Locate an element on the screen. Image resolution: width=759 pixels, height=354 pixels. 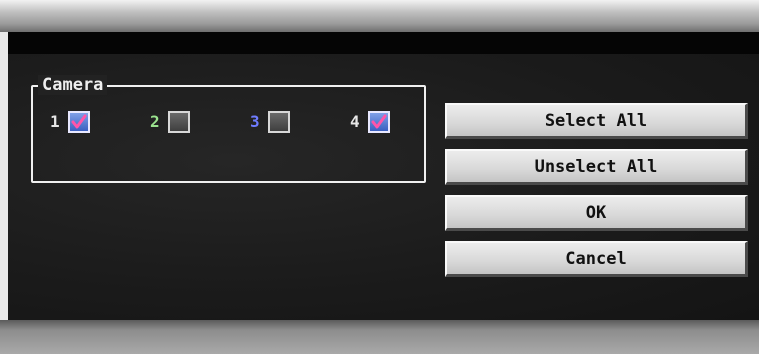
camera-2-checkbox is located at coordinates (178, 122).